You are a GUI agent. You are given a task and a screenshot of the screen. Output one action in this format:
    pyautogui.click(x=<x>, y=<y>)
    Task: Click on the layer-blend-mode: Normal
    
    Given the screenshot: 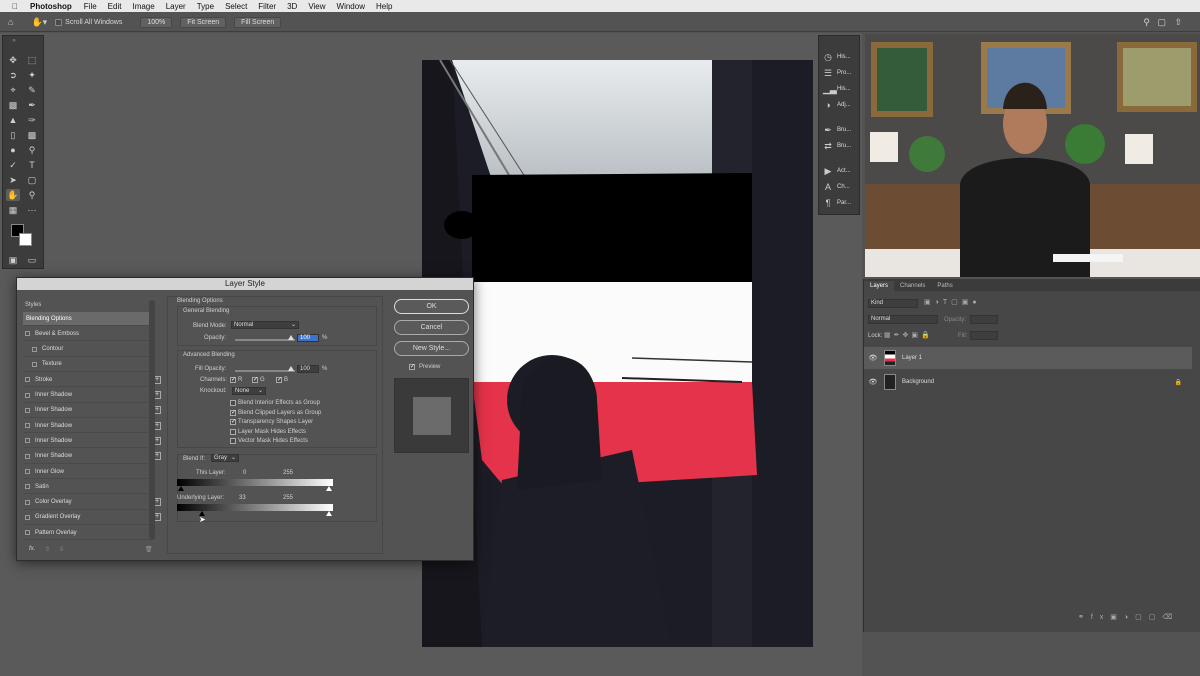 What is the action you would take?
    pyautogui.click(x=903, y=319)
    